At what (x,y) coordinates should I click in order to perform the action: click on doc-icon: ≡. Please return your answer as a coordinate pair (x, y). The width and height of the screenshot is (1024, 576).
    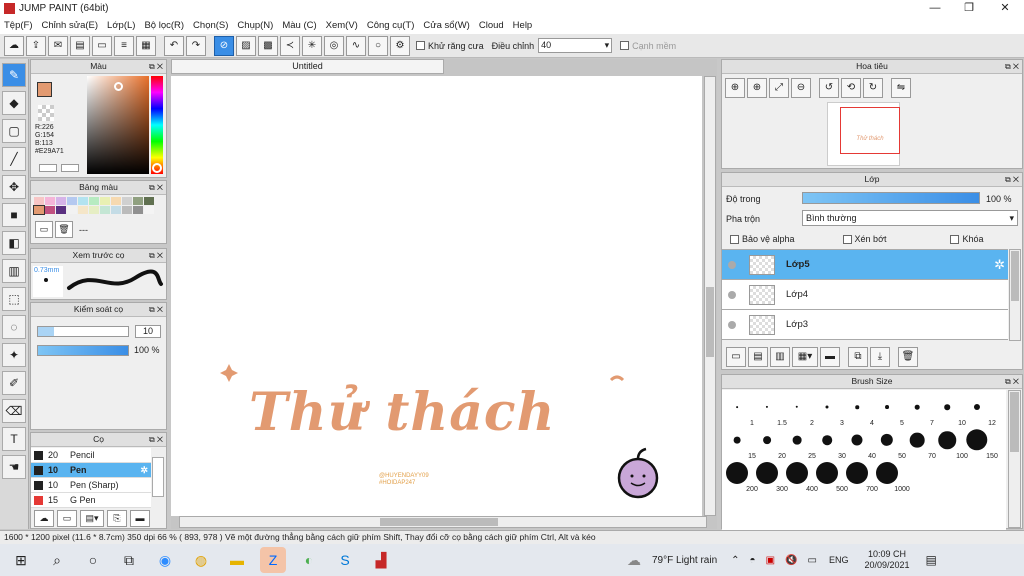
    Looking at the image, I should click on (124, 45).